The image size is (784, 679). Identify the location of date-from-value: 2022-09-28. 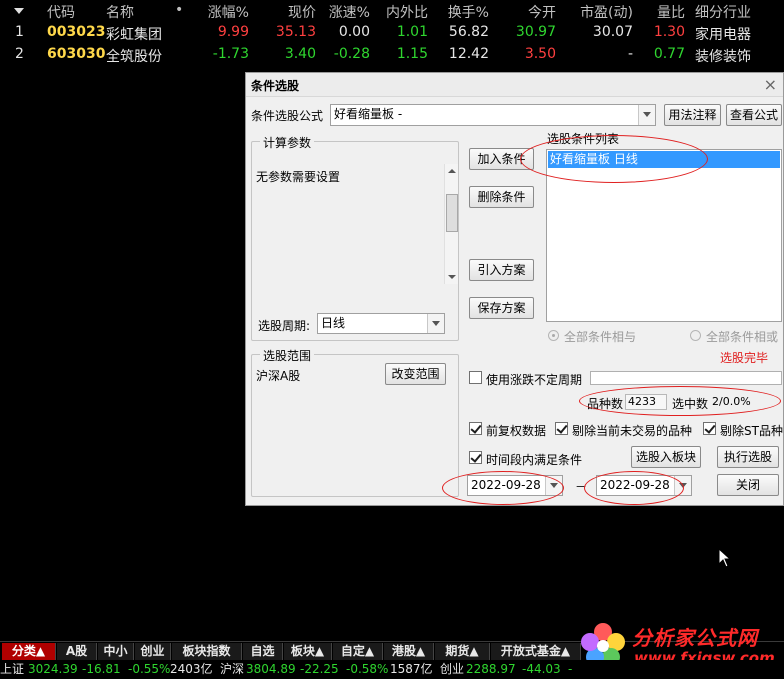
(506, 485).